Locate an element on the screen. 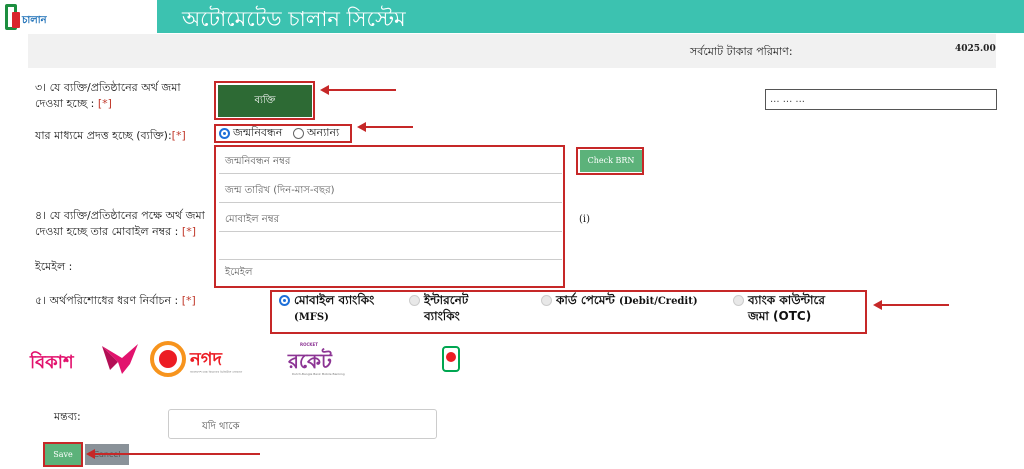  payment-option-otc: ব্যাংক কাউন্টারে জমা (OTC) is located at coordinates (786, 308).